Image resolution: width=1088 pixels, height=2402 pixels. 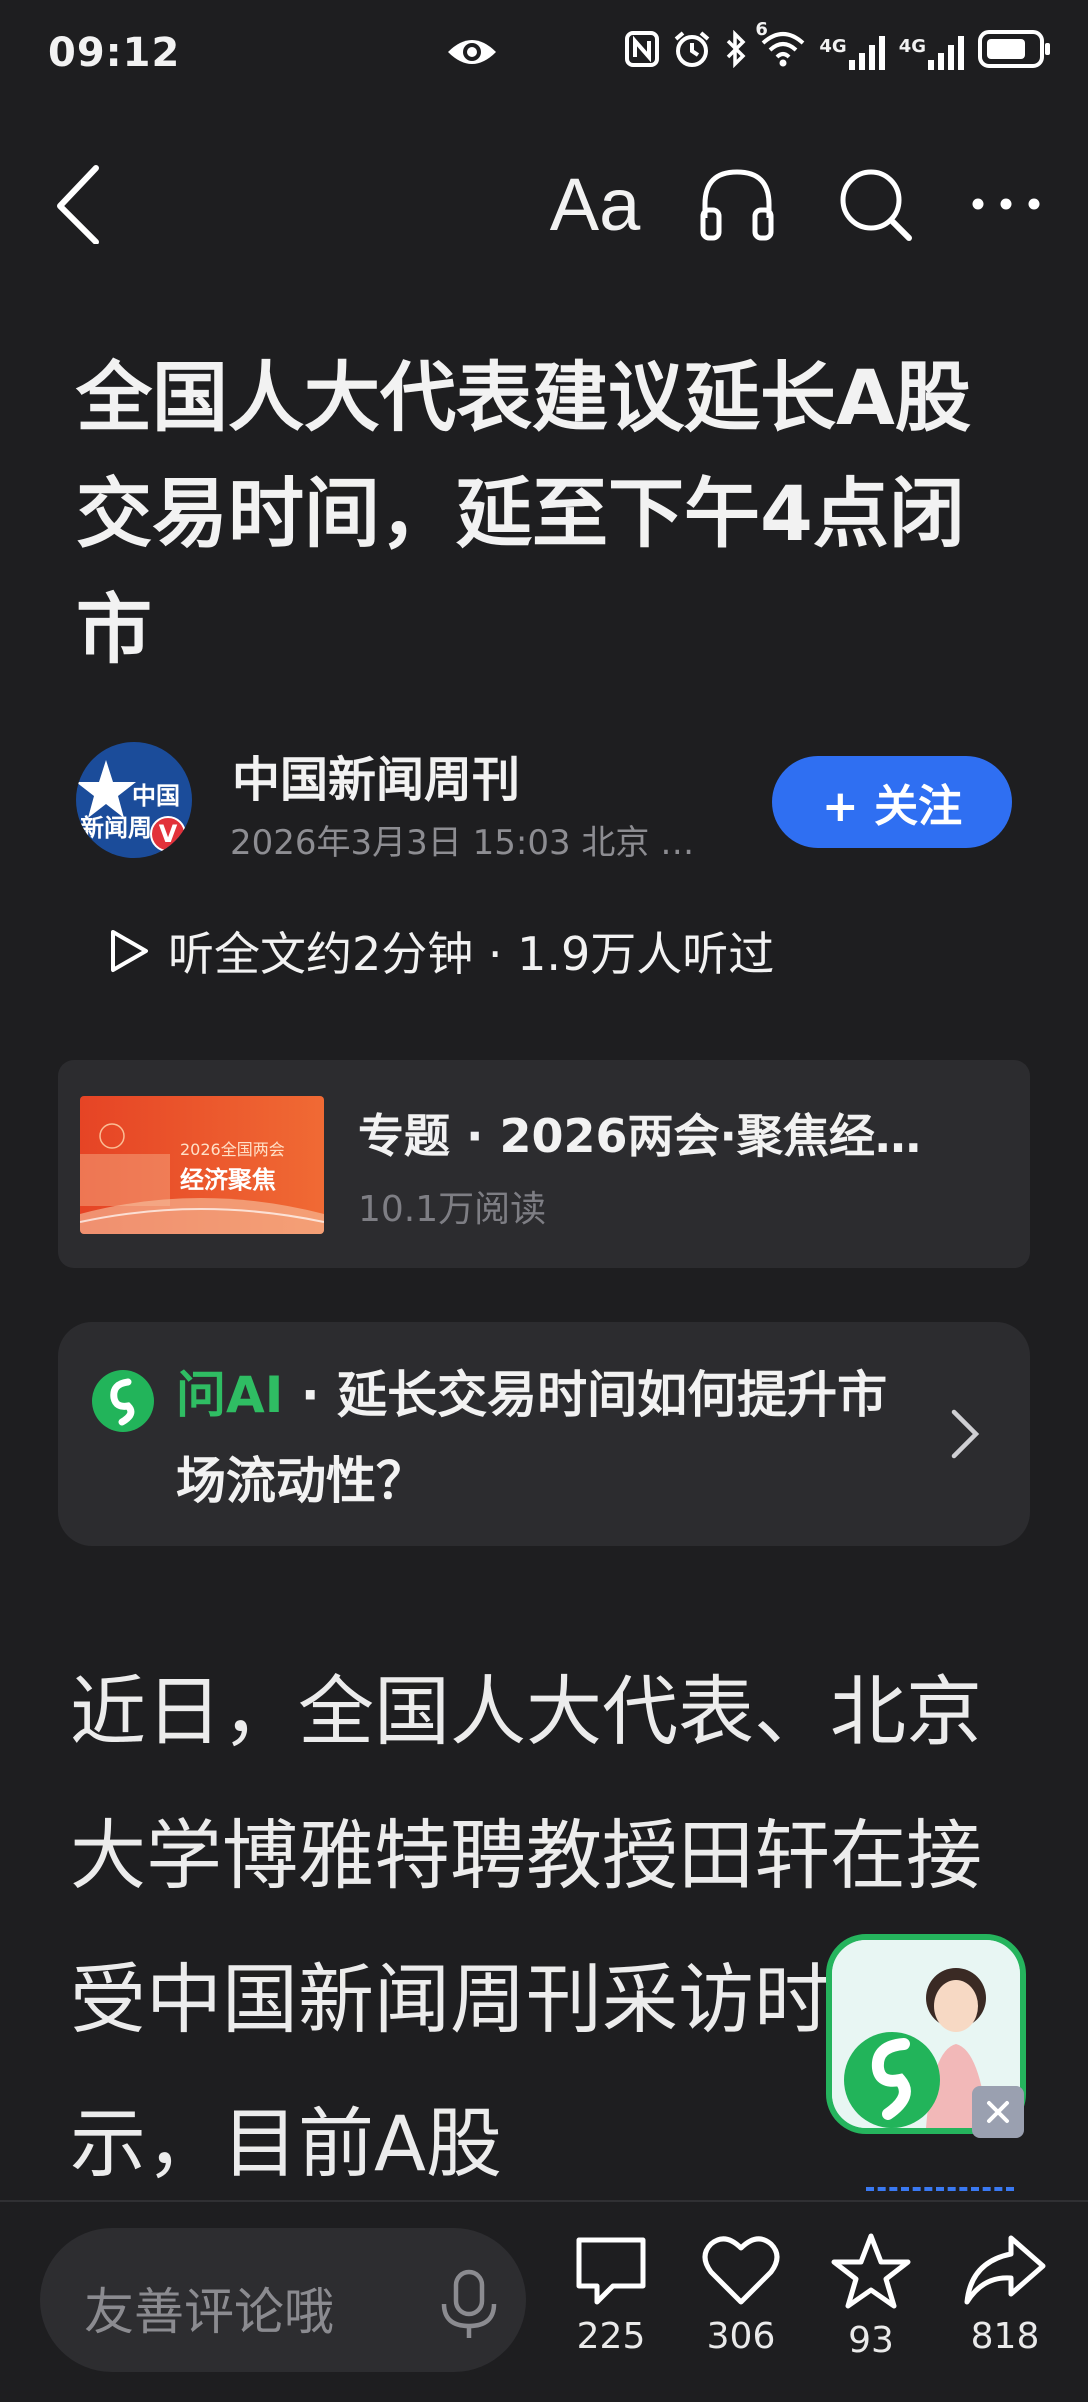 What do you see at coordinates (472, 54) in the screenshot?
I see `eye-icon` at bounding box center [472, 54].